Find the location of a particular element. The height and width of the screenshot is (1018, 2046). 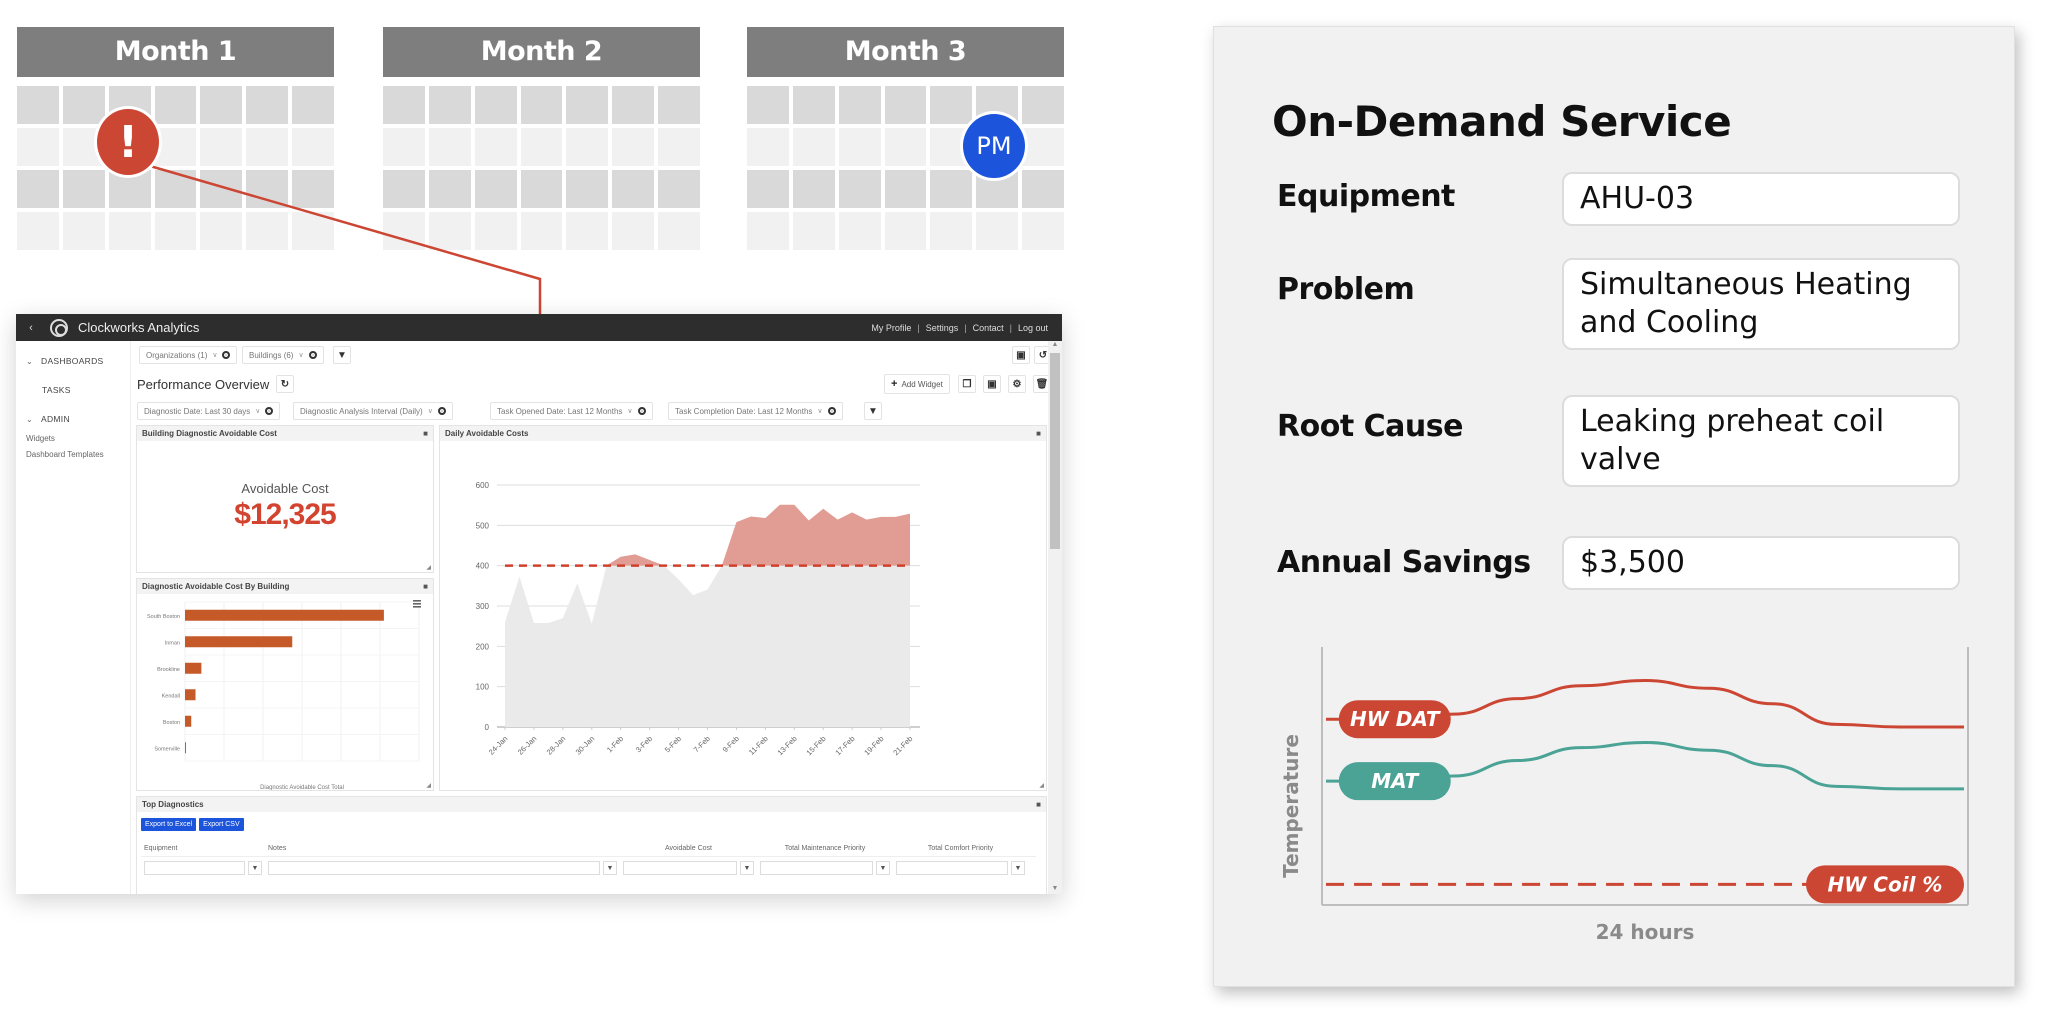

column-header-avoidable-cost: Avoidable Cost is located at coordinates (688, 848).